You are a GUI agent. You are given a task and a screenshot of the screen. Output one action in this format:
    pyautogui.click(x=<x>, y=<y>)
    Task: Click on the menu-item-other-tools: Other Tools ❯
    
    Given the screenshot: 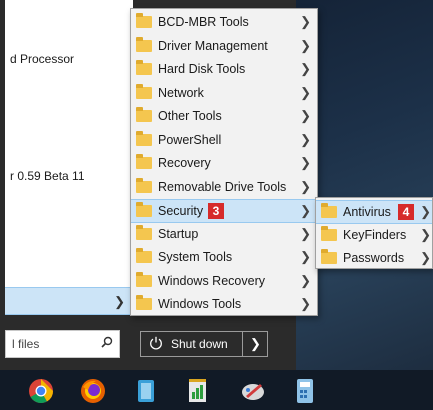 What is the action you would take?
    pyautogui.click(x=224, y=117)
    